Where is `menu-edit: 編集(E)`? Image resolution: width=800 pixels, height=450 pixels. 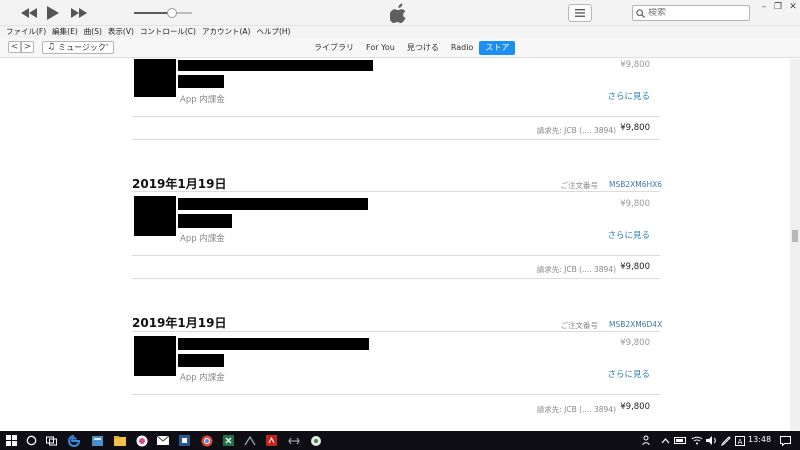
menu-edit: 編集(E) is located at coordinates (65, 32).